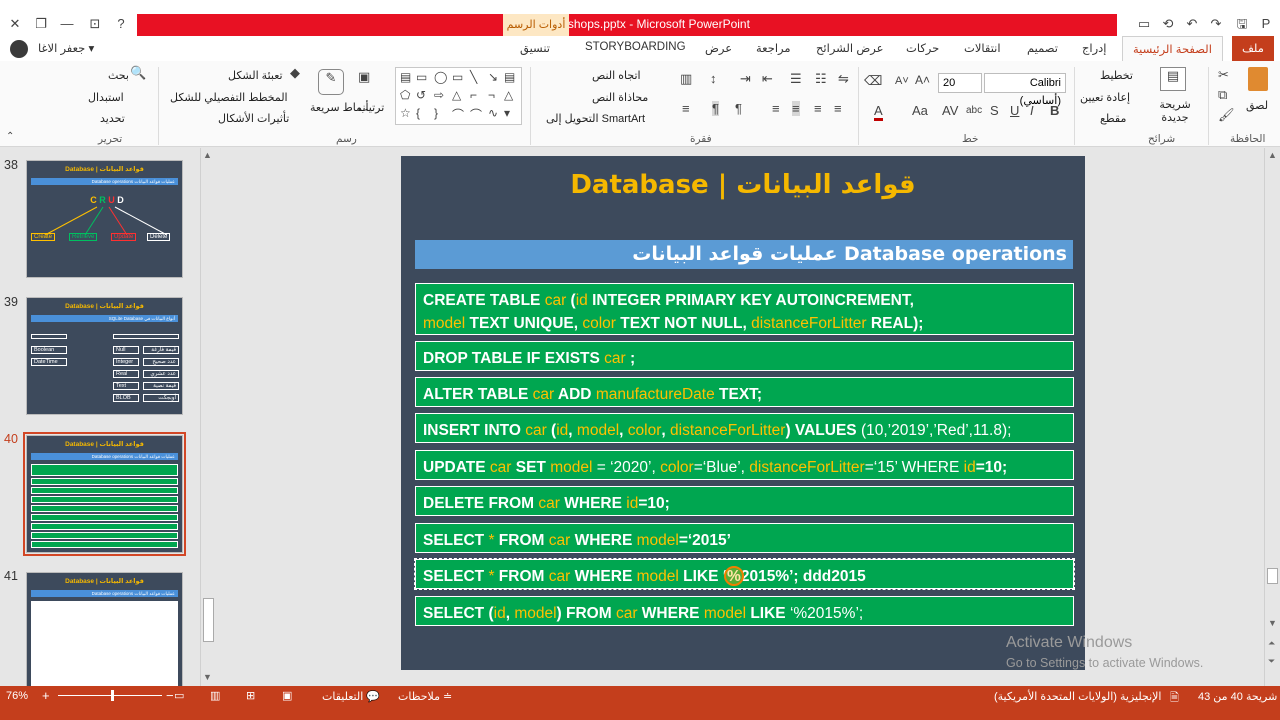 Image resolution: width=1280 pixels, height=720 pixels. I want to click on spelling-icon: 🗎, so click(1174, 698).